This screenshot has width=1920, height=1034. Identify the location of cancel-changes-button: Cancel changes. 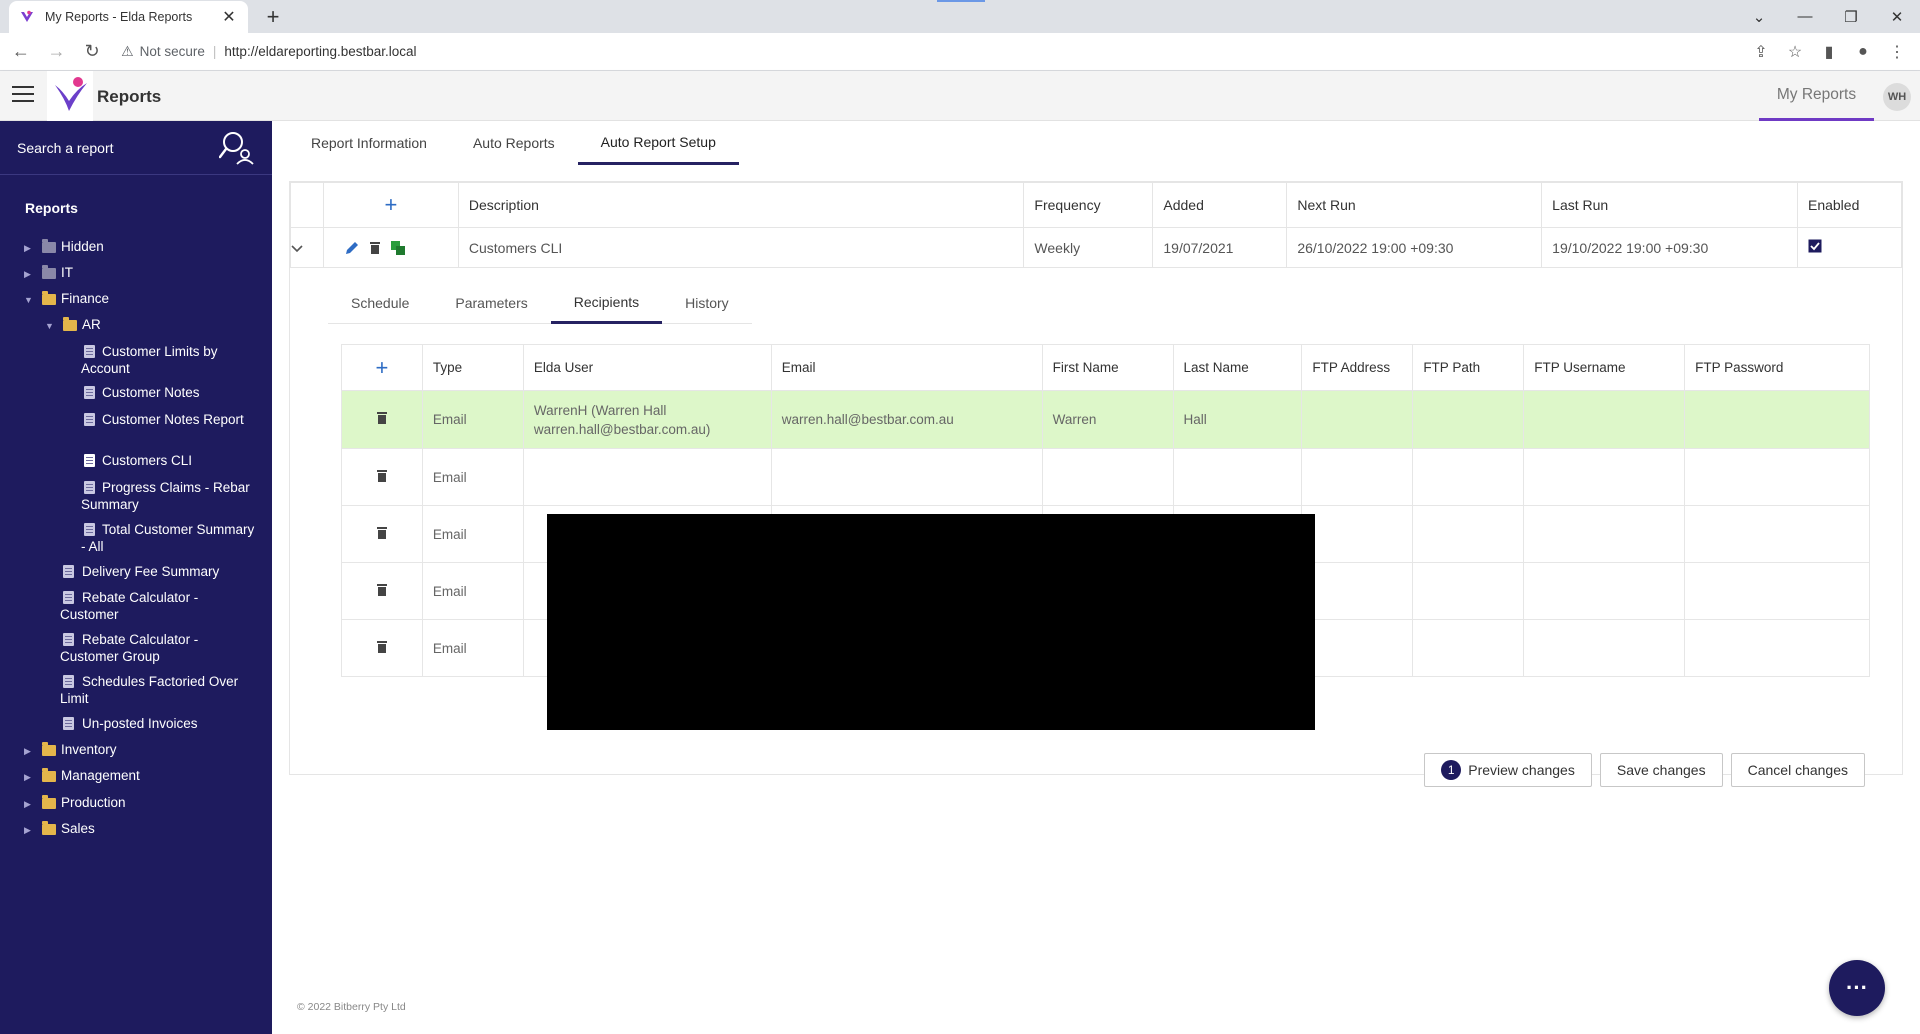
(1797, 770).